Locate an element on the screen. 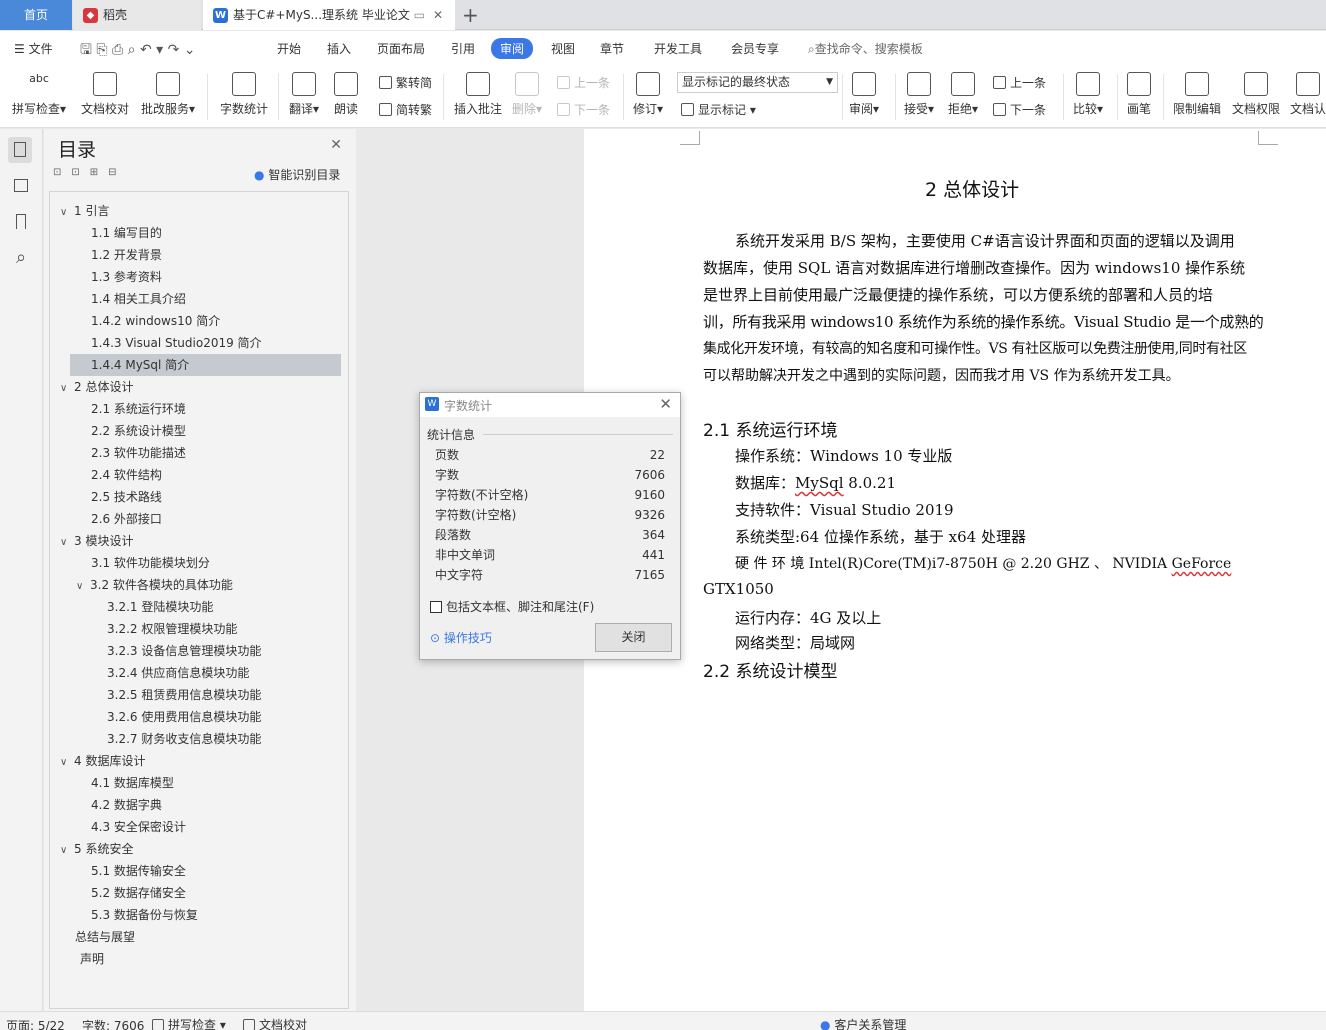  restrict-edit-button: 限制编辑 is located at coordinates (1197, 94).